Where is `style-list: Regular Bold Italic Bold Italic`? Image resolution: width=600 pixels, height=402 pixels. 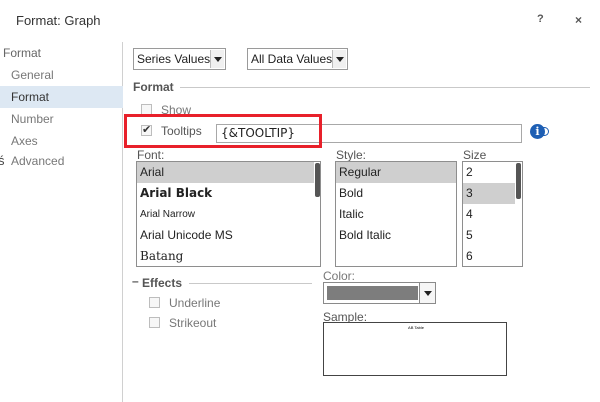
style-list: Regular Bold Italic Bold Italic is located at coordinates (396, 214).